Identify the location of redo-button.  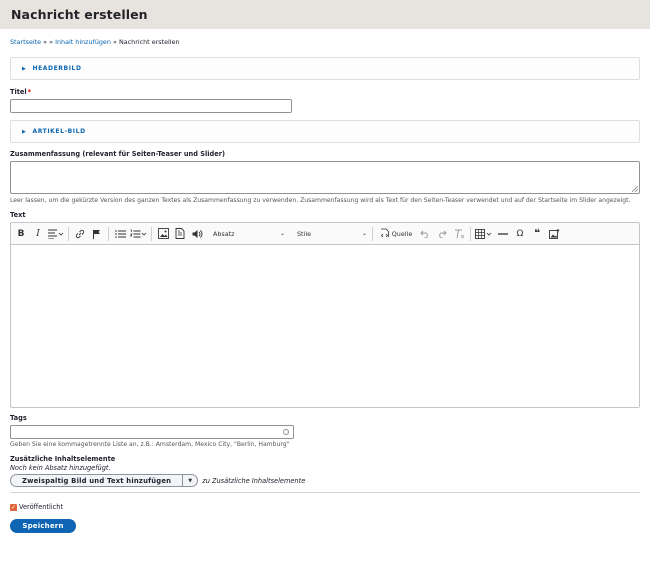
(442, 234).